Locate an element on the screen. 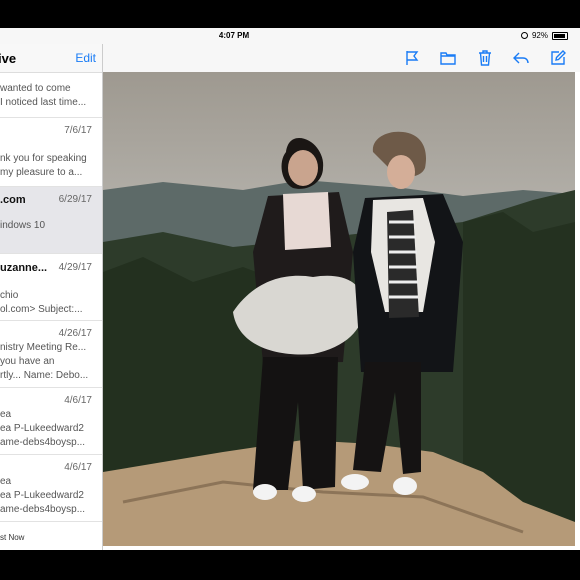  mail-preview-line: chio is located at coordinates (9, 295).